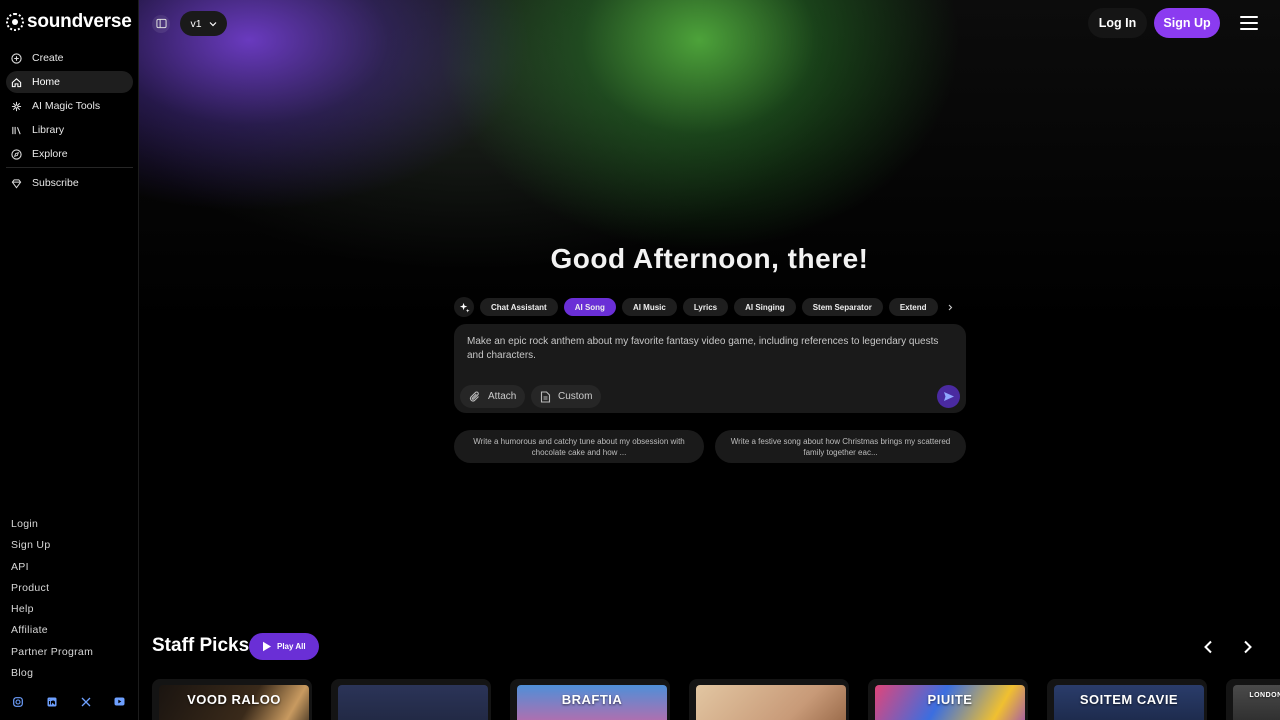 The width and height of the screenshot is (1280, 720). I want to click on card-title: VOOD RALOO, so click(234, 699).